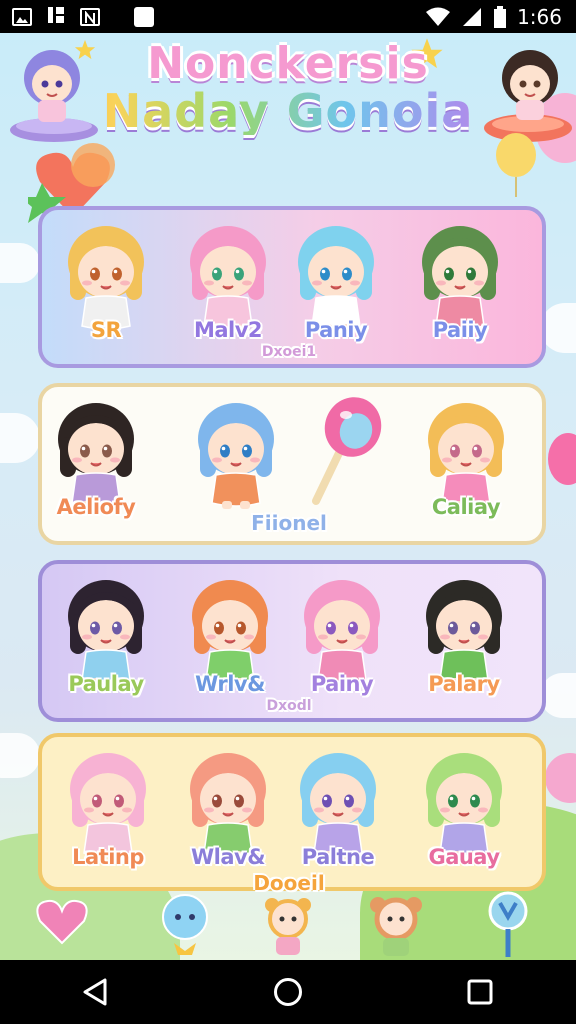 The height and width of the screenshot is (1024, 576). I want to click on character-name-label: Wrlv&, so click(230, 684).